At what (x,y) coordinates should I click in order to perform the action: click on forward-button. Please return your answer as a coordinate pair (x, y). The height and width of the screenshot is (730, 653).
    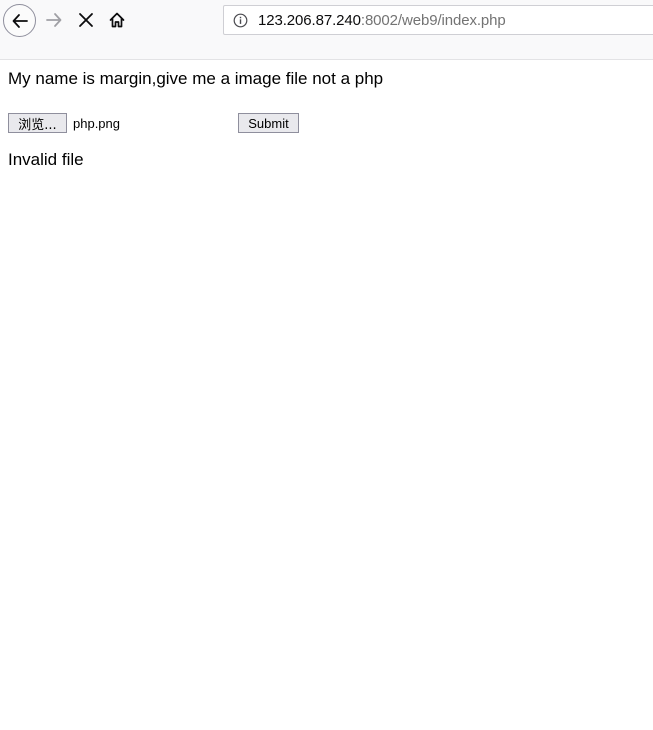
    Looking at the image, I should click on (54, 20).